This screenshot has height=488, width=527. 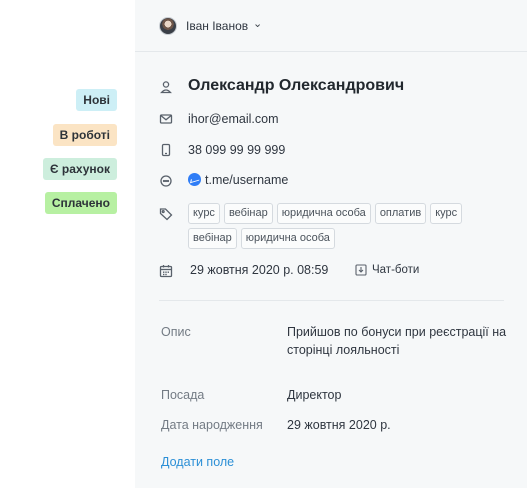 I want to click on tag: оплатив, so click(x=400, y=213).